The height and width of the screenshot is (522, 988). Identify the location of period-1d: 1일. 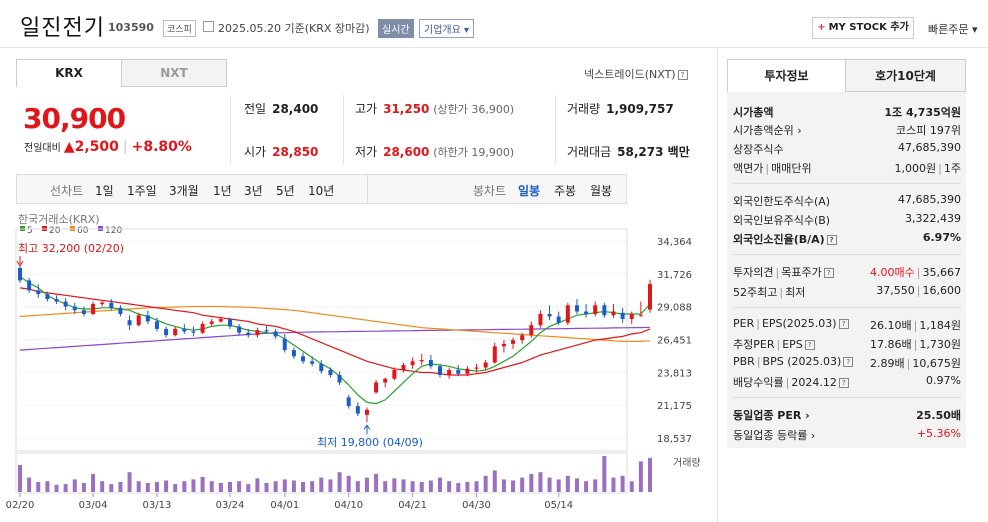
(104, 190).